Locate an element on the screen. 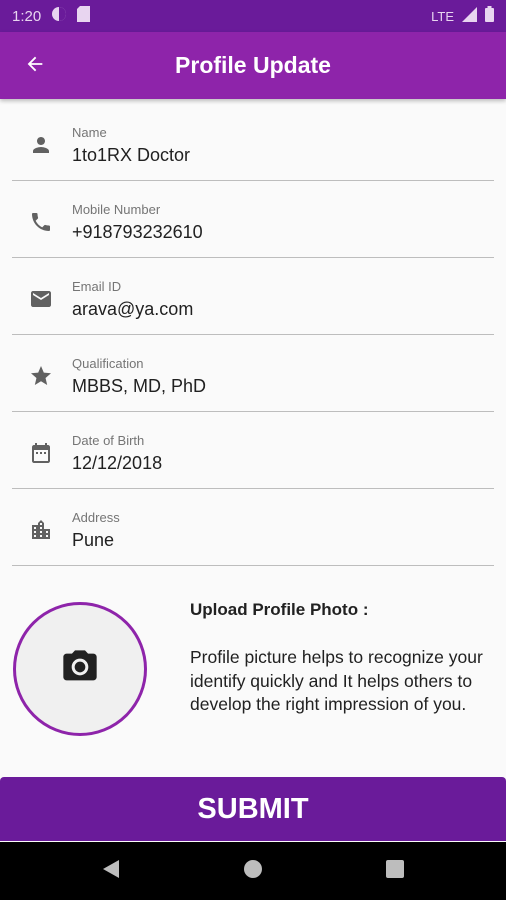 Image resolution: width=506 pixels, height=900 pixels. circle-home-icon is located at coordinates (253, 871).